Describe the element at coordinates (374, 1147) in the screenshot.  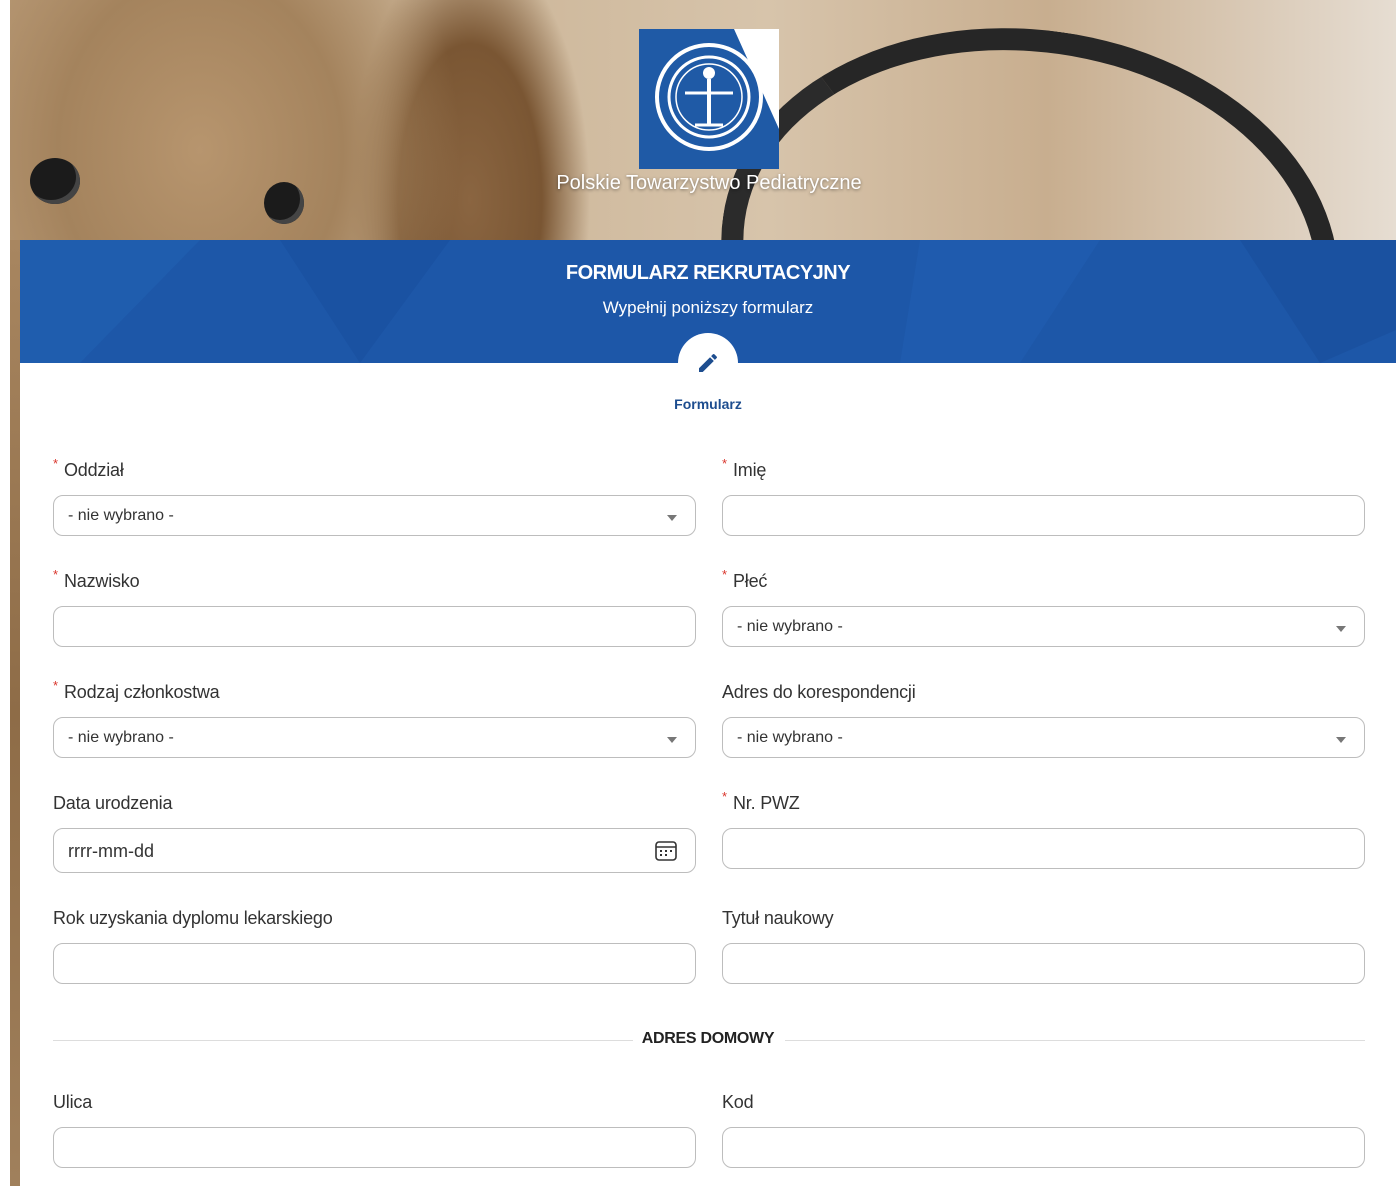
I see `ulica-input` at that location.